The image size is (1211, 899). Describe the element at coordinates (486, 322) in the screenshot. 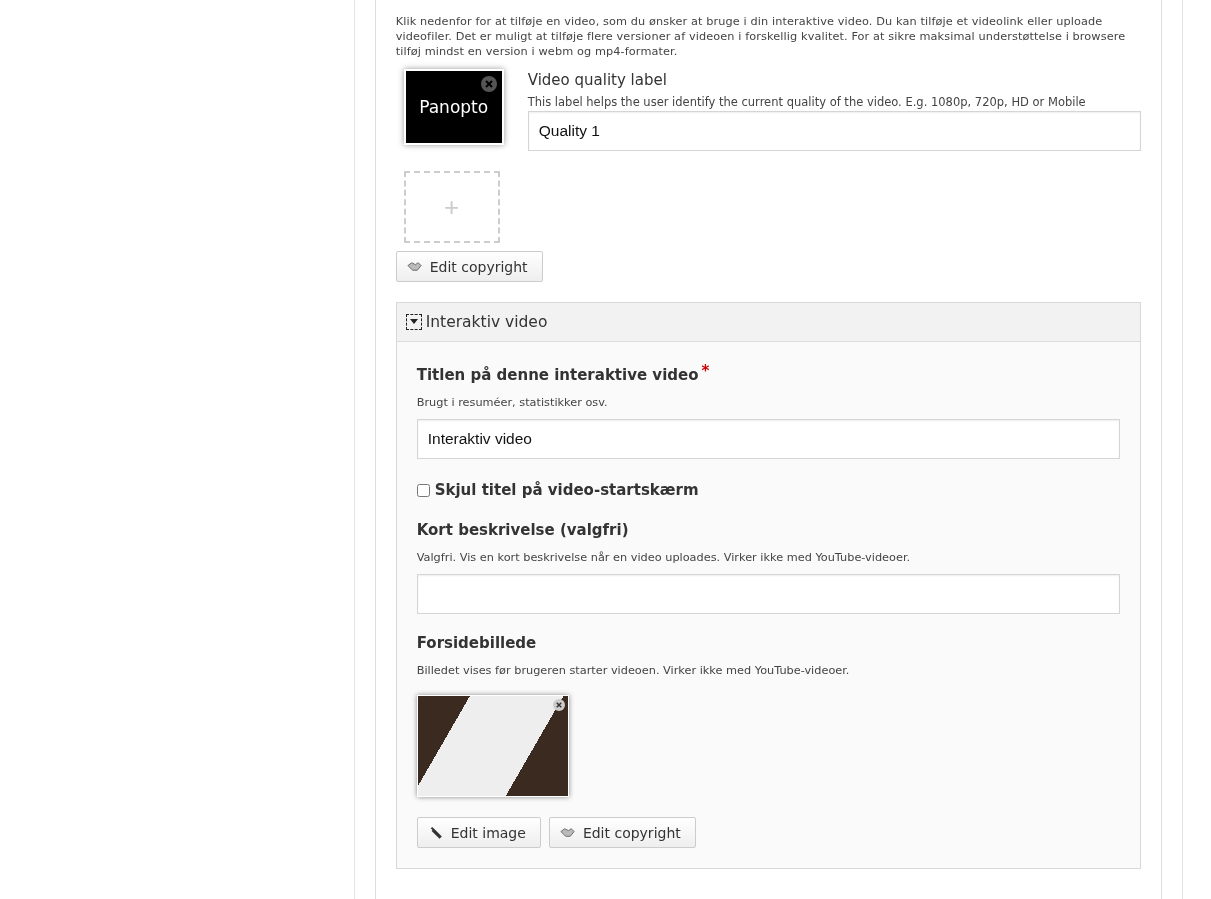

I see `group-title: Interaktiv video` at that location.